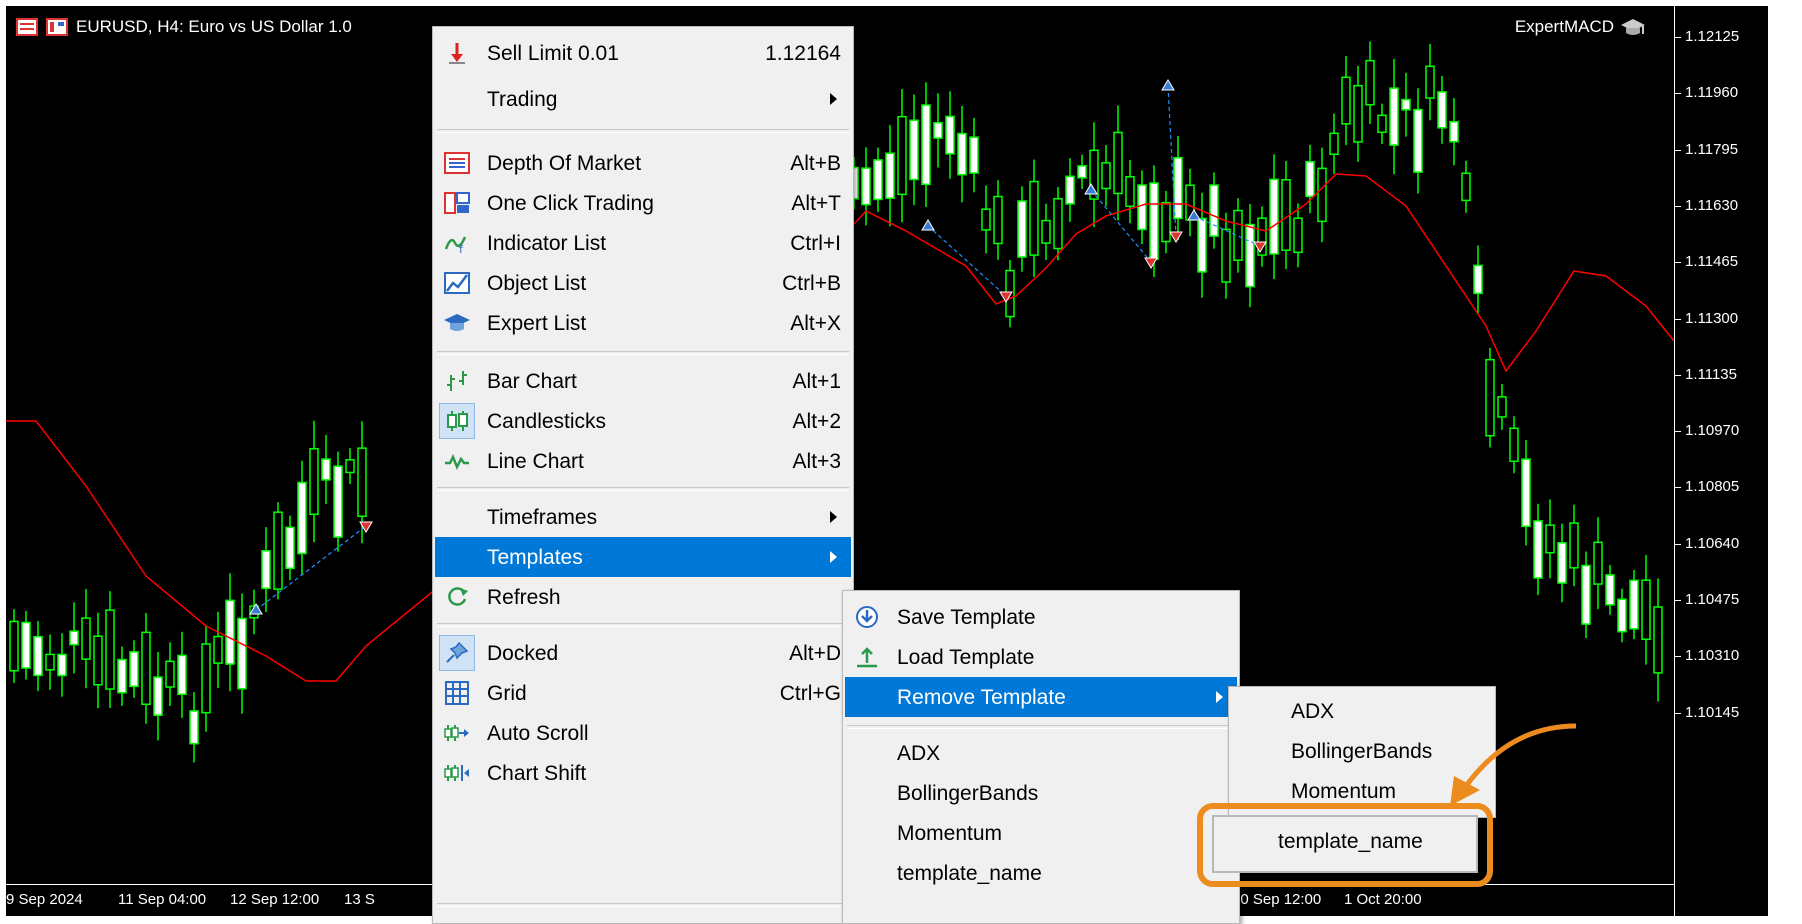 This screenshot has height=924, width=1802. Describe the element at coordinates (457, 462) in the screenshot. I see `line-chart-icon` at that location.